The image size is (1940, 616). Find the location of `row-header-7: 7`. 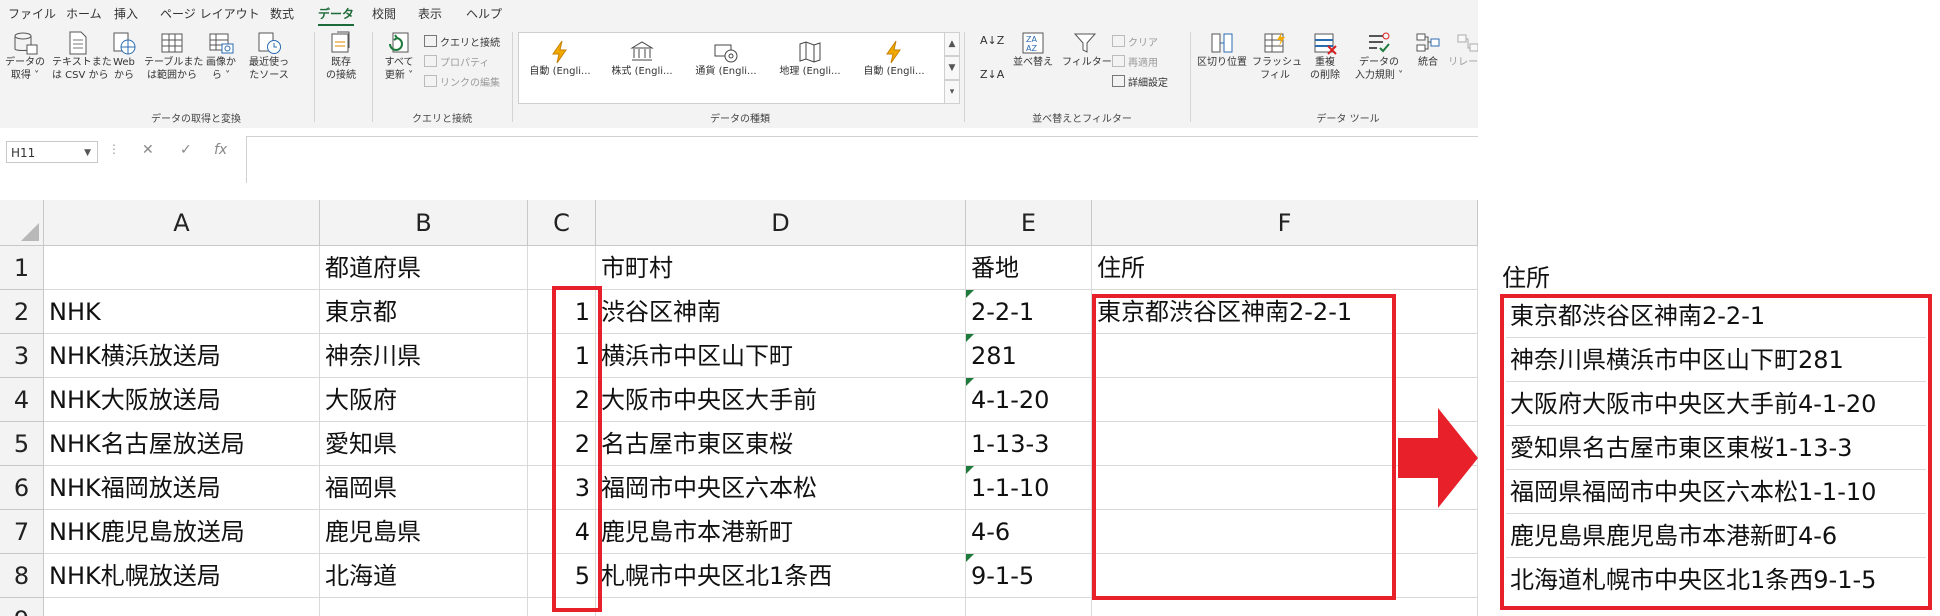

row-header-7: 7 is located at coordinates (22, 532).